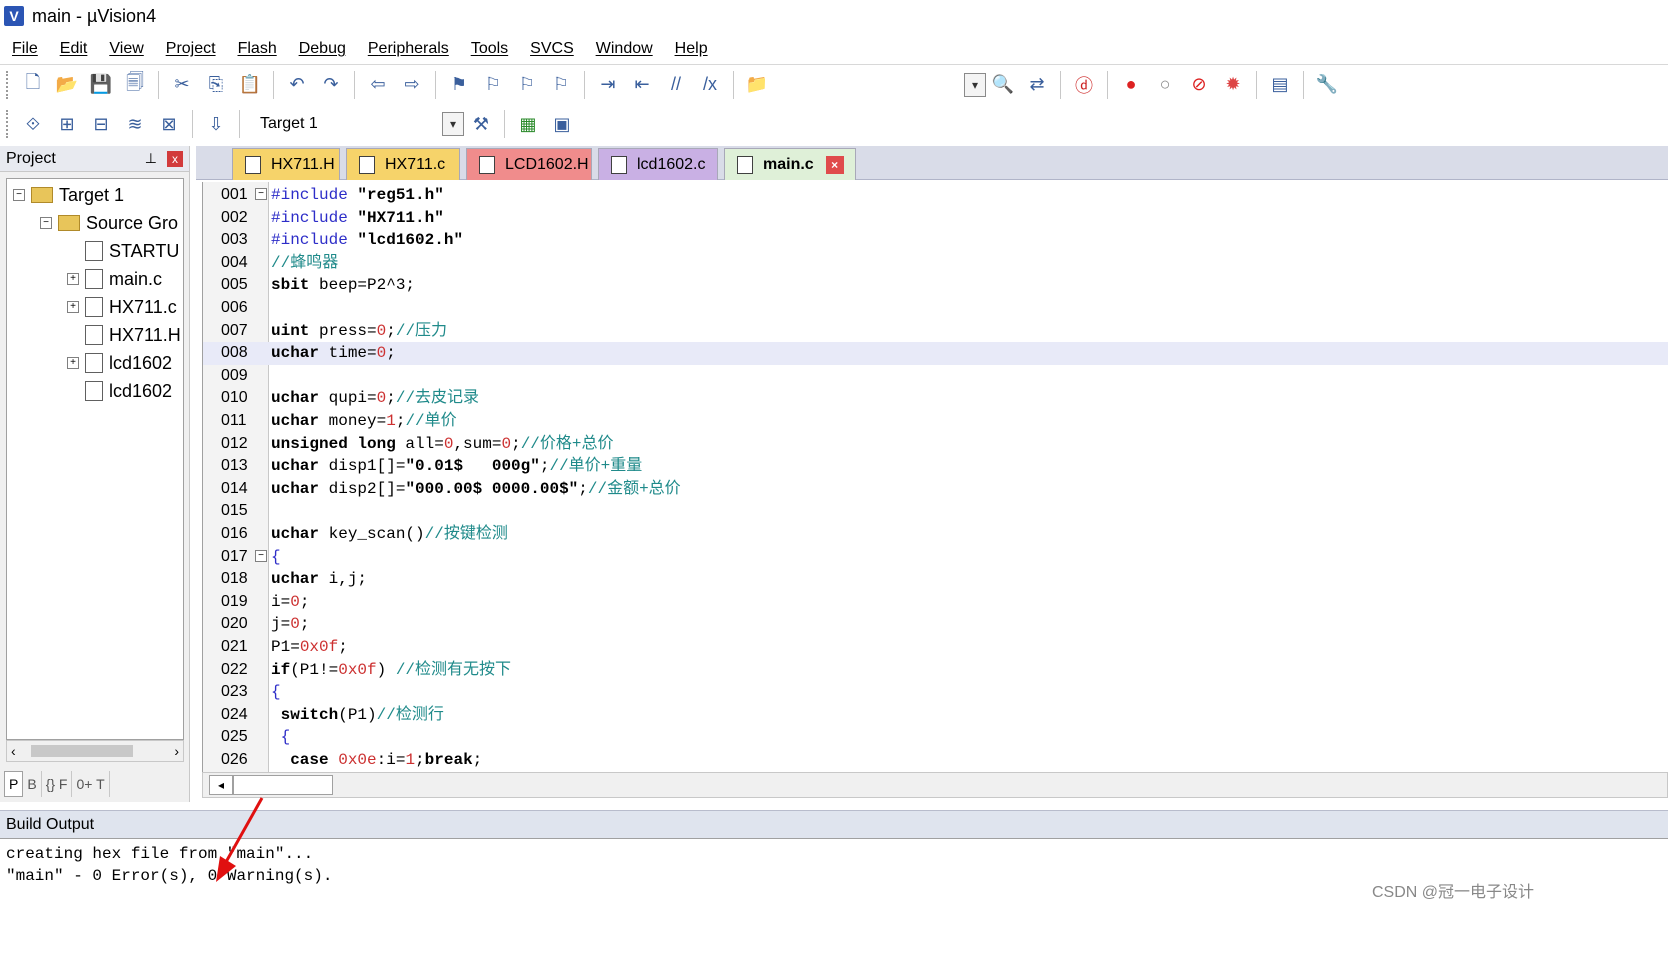 Image resolution: width=1668 pixels, height=966 pixels. Describe the element at coordinates (935, 308) in the screenshot. I see `code-line: 006` at that location.